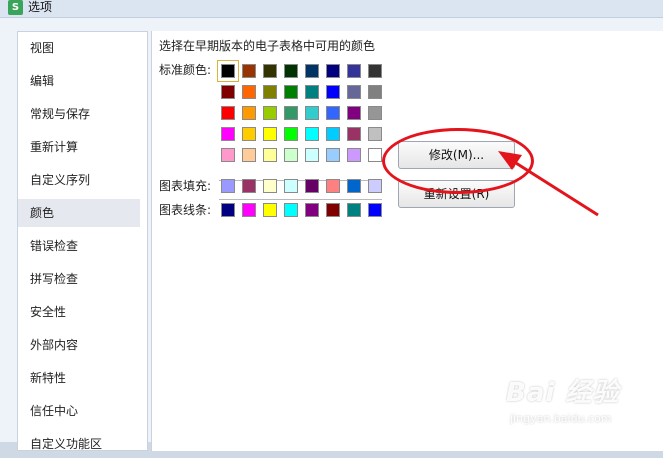  I want to click on watermark: Bai 经验 jingyan.baidu.com, so click(571, 404).